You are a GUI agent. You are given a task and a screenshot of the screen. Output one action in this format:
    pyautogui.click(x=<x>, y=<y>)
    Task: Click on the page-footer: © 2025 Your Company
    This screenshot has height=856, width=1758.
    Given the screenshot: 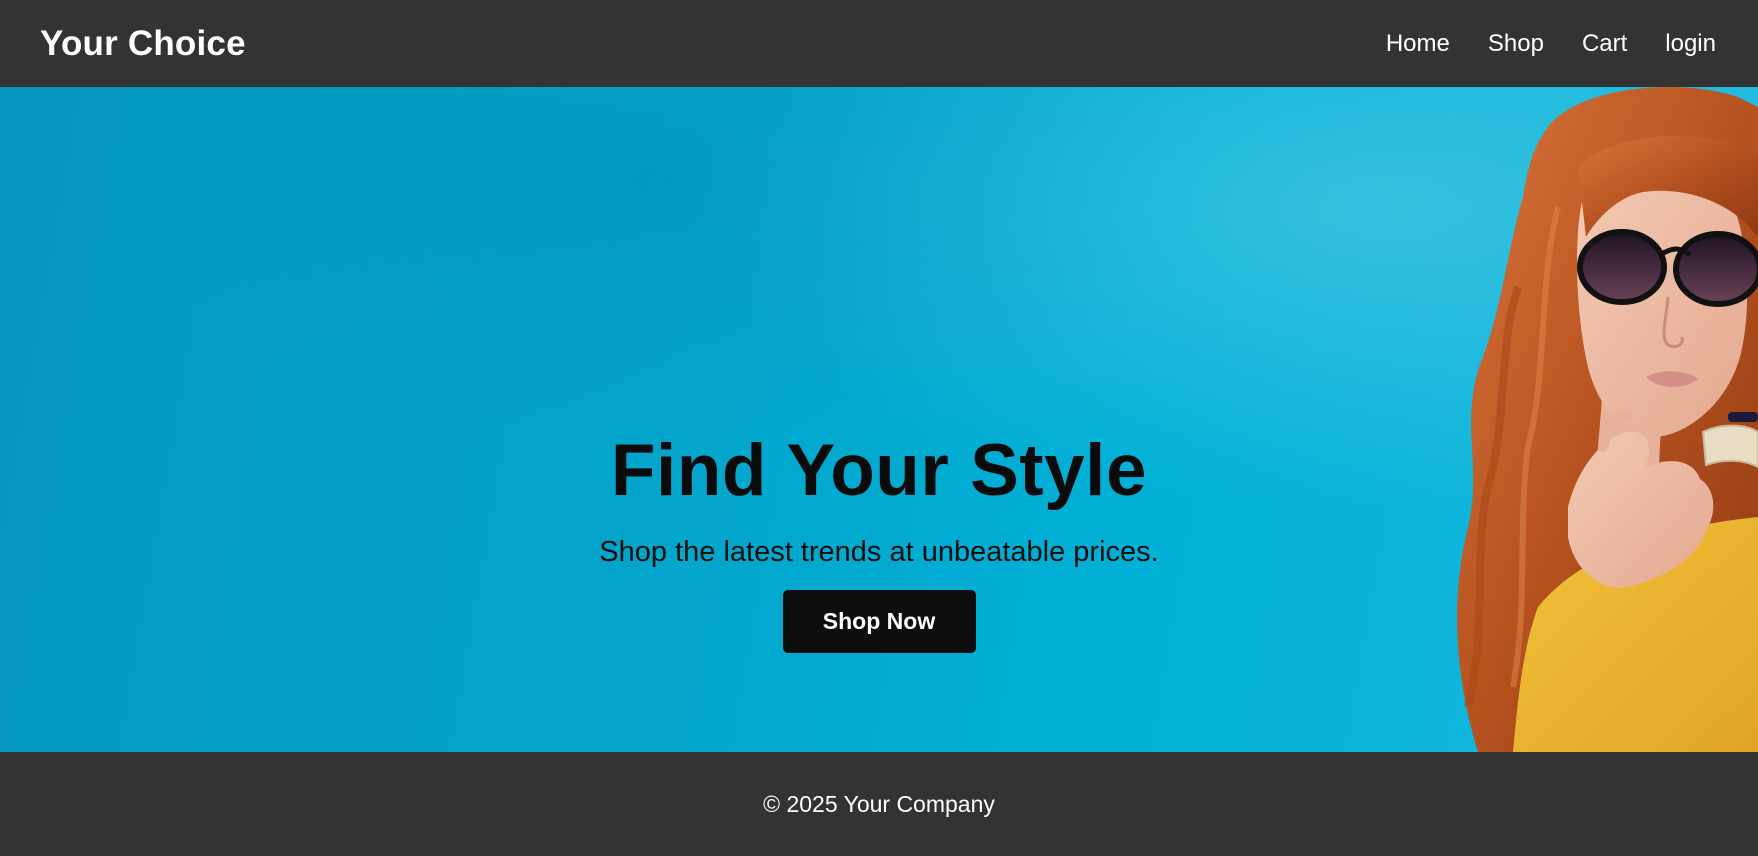 What is the action you would take?
    pyautogui.click(x=879, y=804)
    